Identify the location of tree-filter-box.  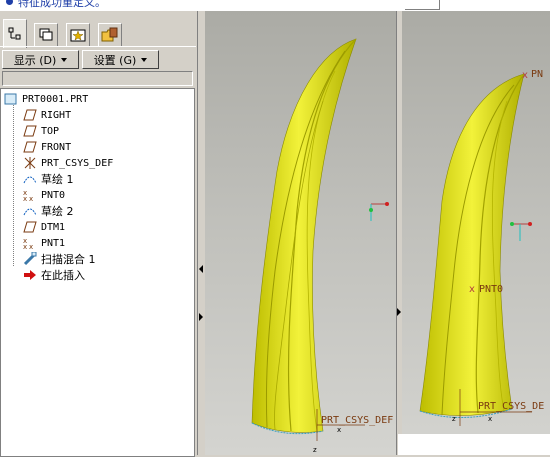
(97, 78).